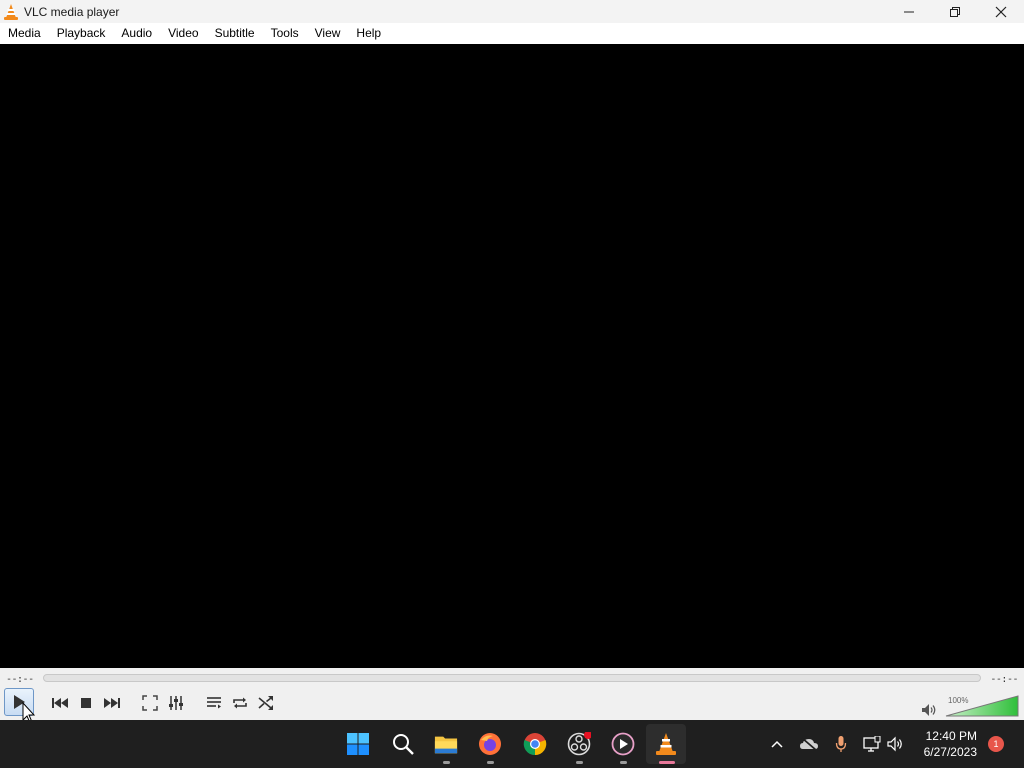 This screenshot has width=1024, height=768. Describe the element at coordinates (490, 744) in the screenshot. I see `firefox-icon` at that location.